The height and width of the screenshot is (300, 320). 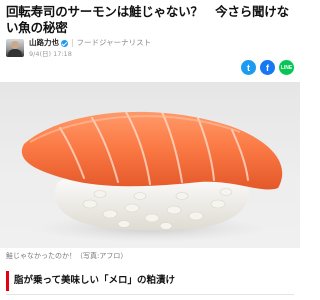 I want to click on verified-icon, so click(x=64, y=43).